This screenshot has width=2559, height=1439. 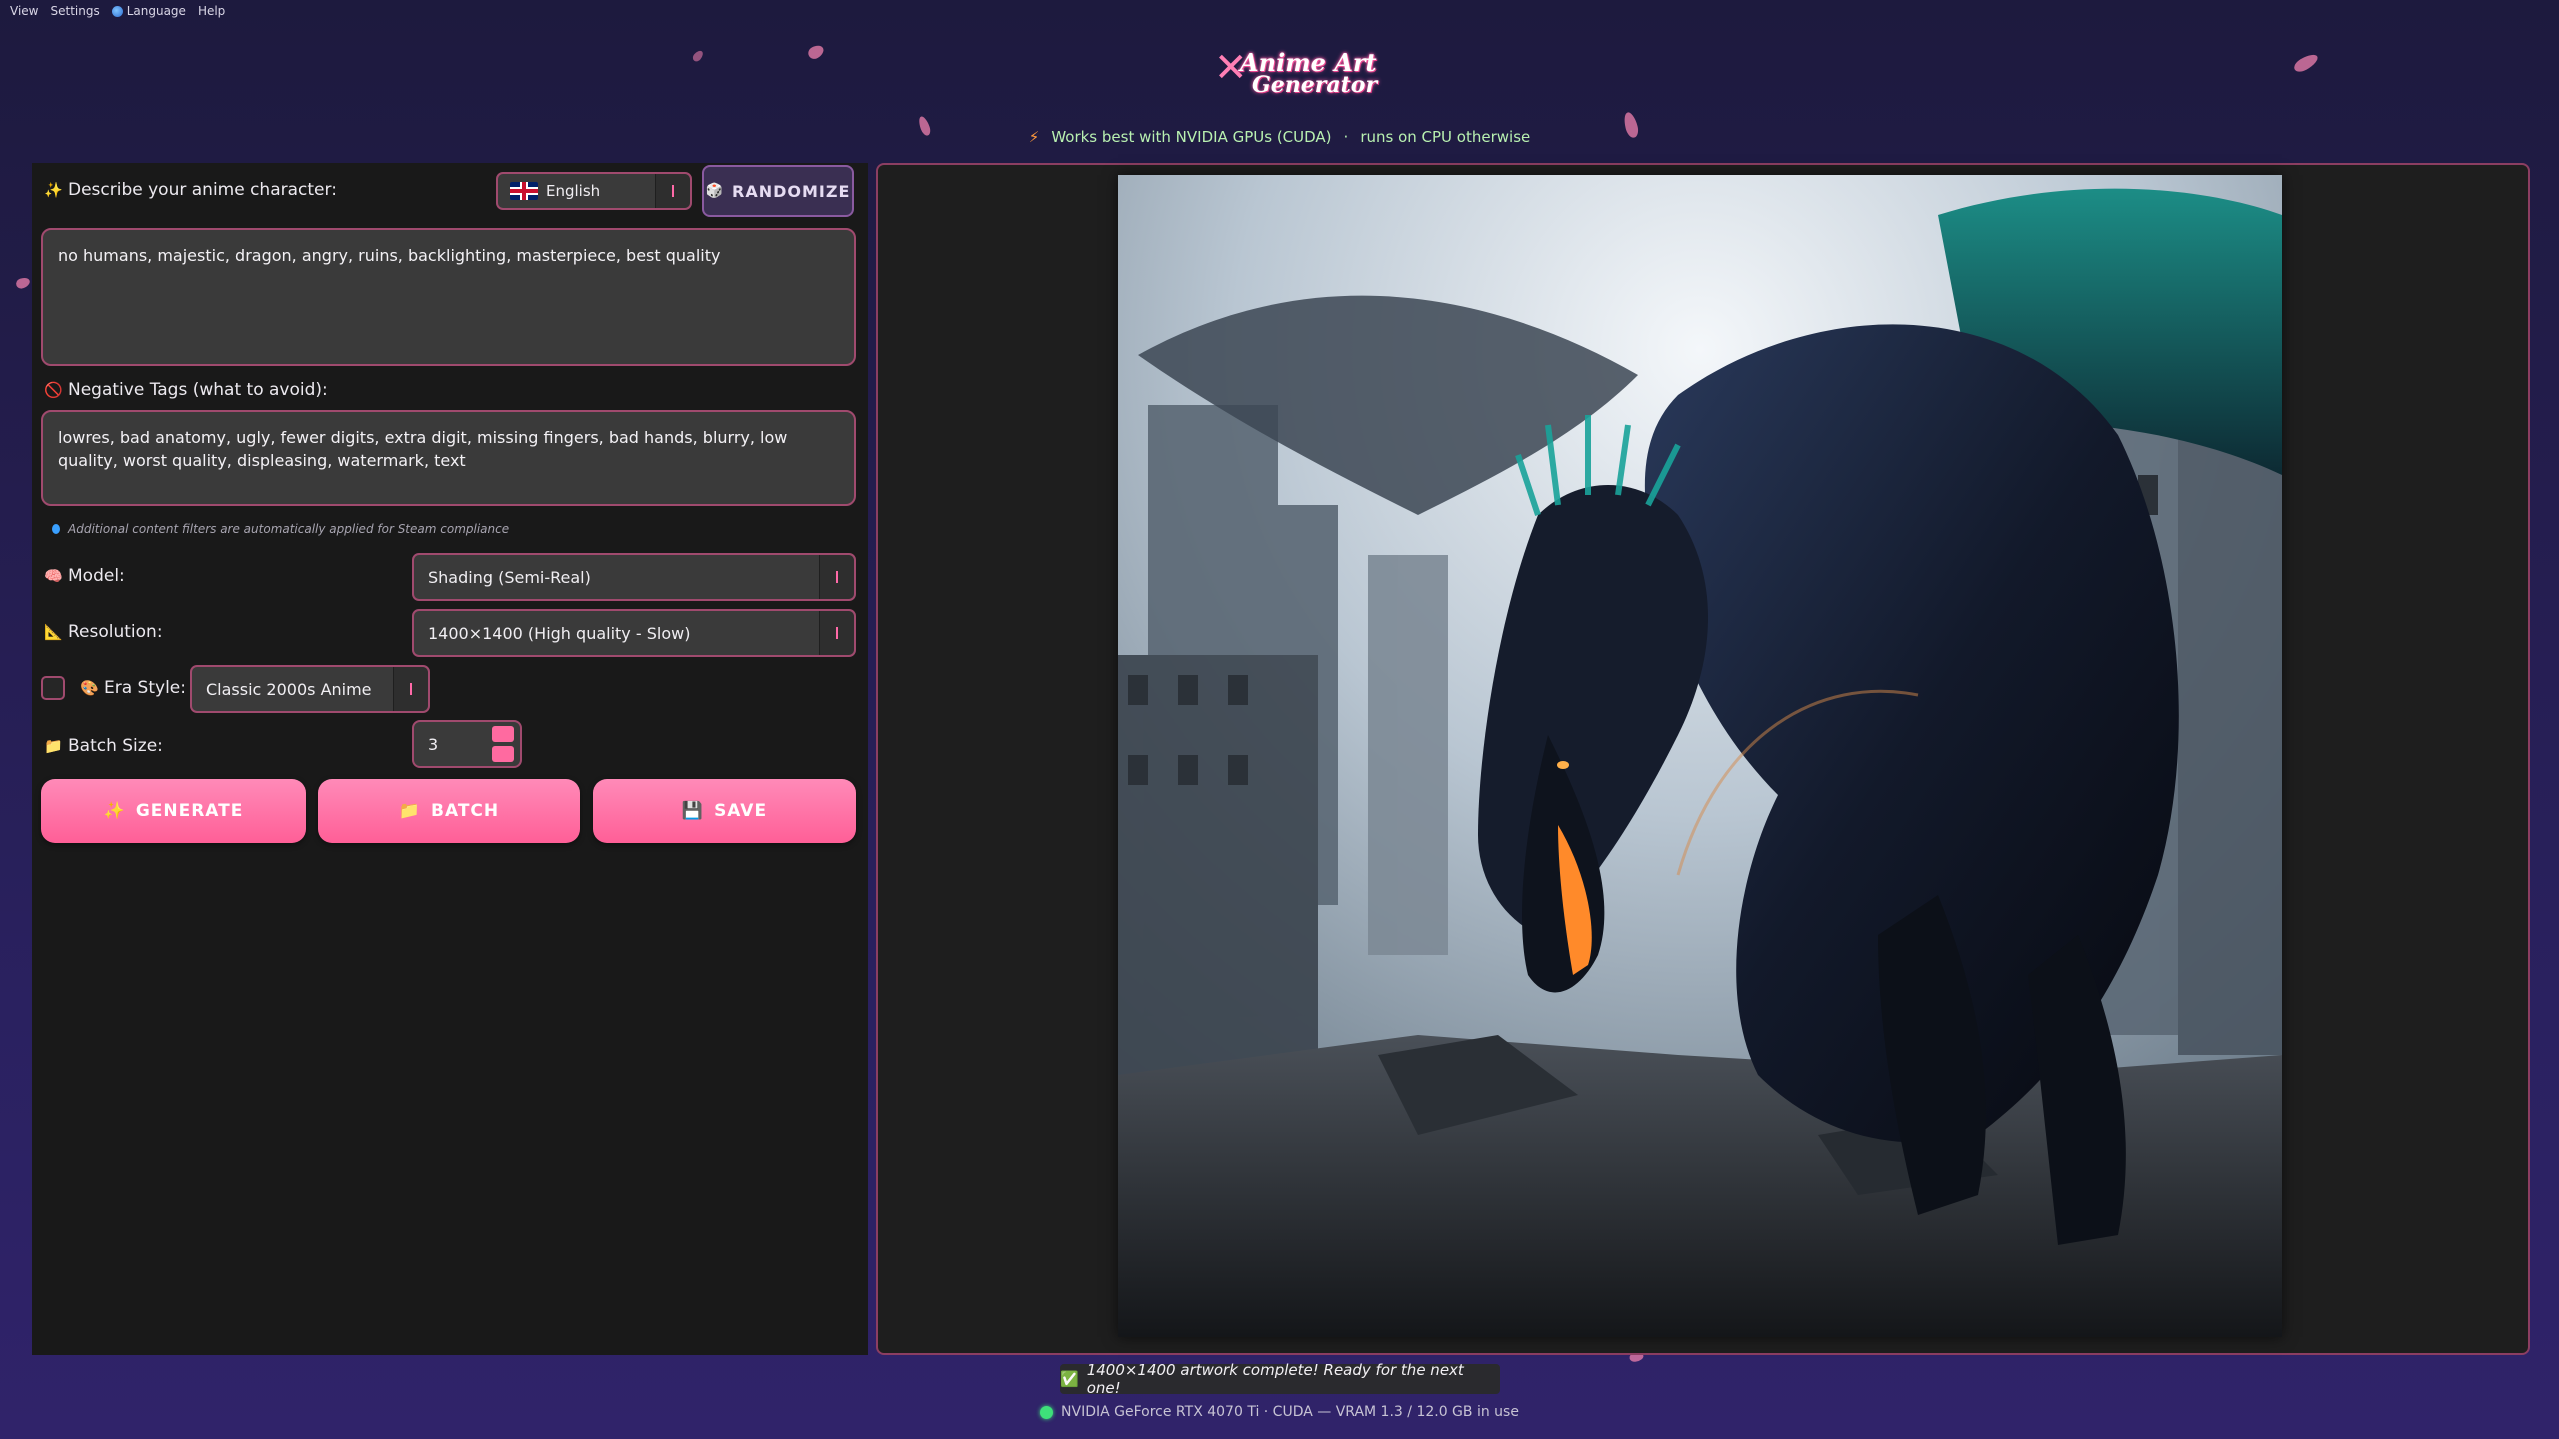 I want to click on uk-flag-icon, so click(x=524, y=191).